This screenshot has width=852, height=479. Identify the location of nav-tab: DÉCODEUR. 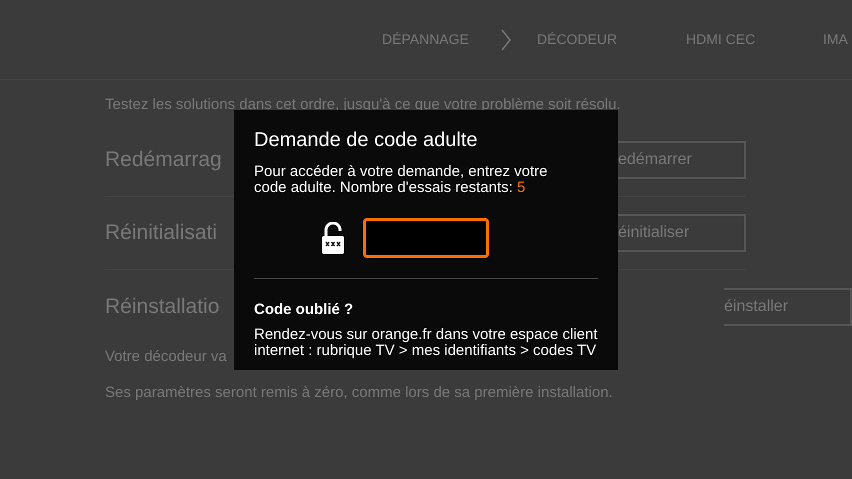
(577, 38).